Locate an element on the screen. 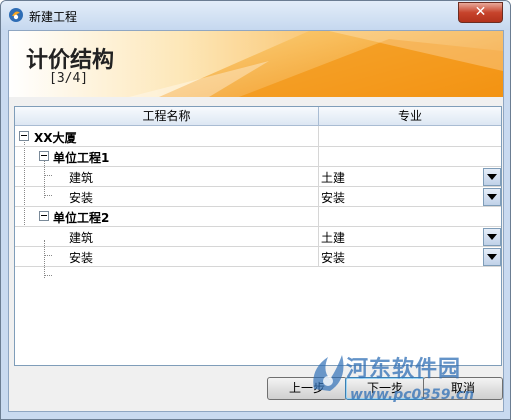 The width and height of the screenshot is (511, 420). watermark-logo-icon is located at coordinates (328, 373).